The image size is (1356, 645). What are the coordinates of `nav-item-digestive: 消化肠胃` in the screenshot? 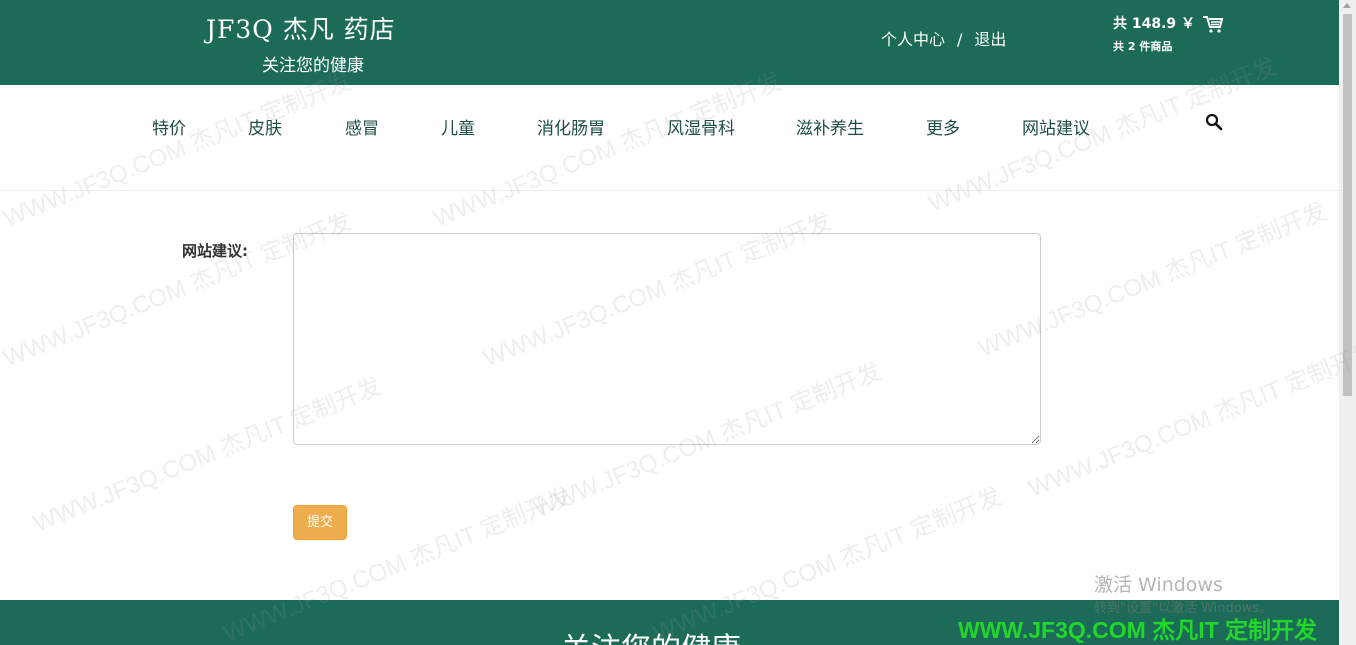 It's located at (571, 126).